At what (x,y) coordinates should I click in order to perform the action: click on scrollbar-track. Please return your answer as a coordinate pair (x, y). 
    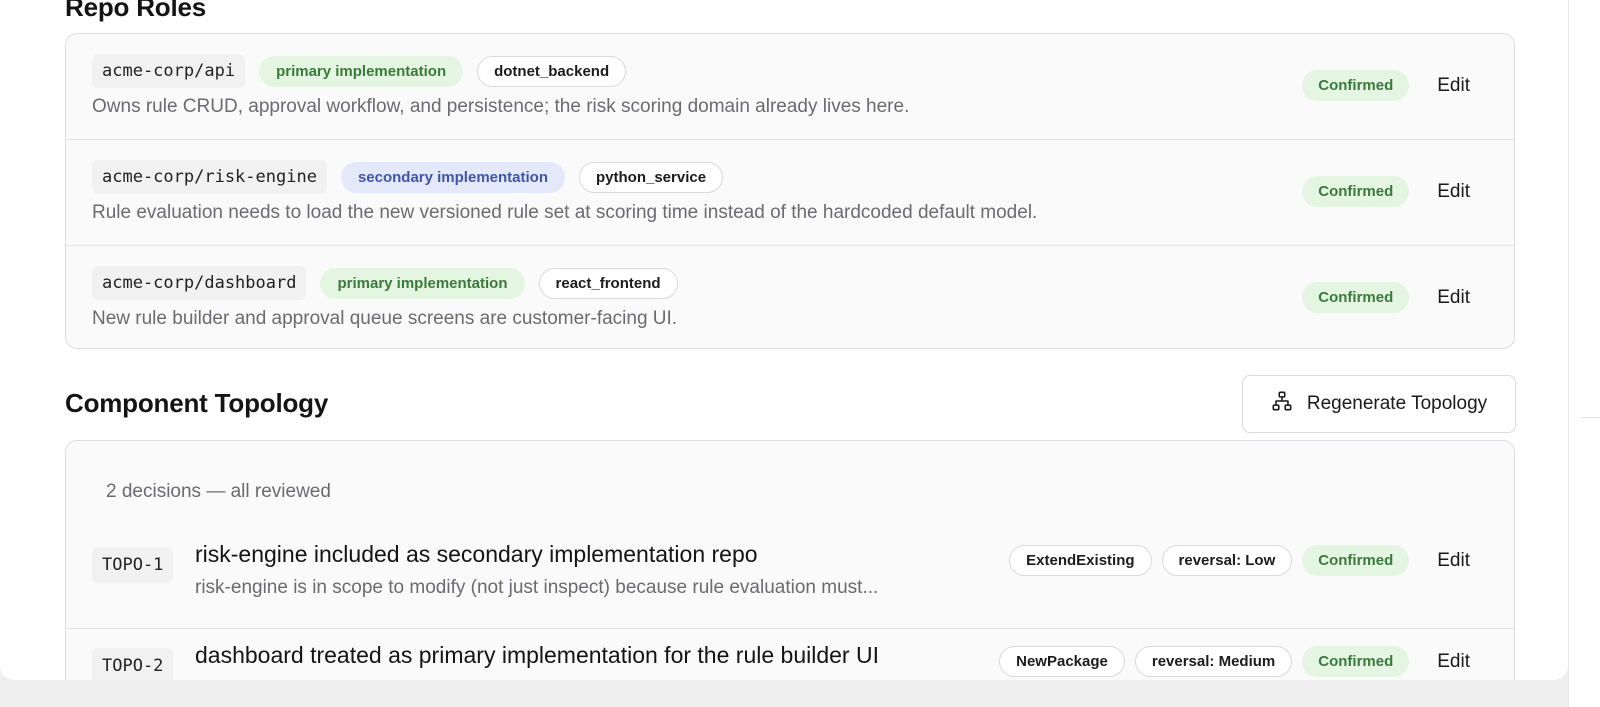
    Looking at the image, I should click on (1584, 353).